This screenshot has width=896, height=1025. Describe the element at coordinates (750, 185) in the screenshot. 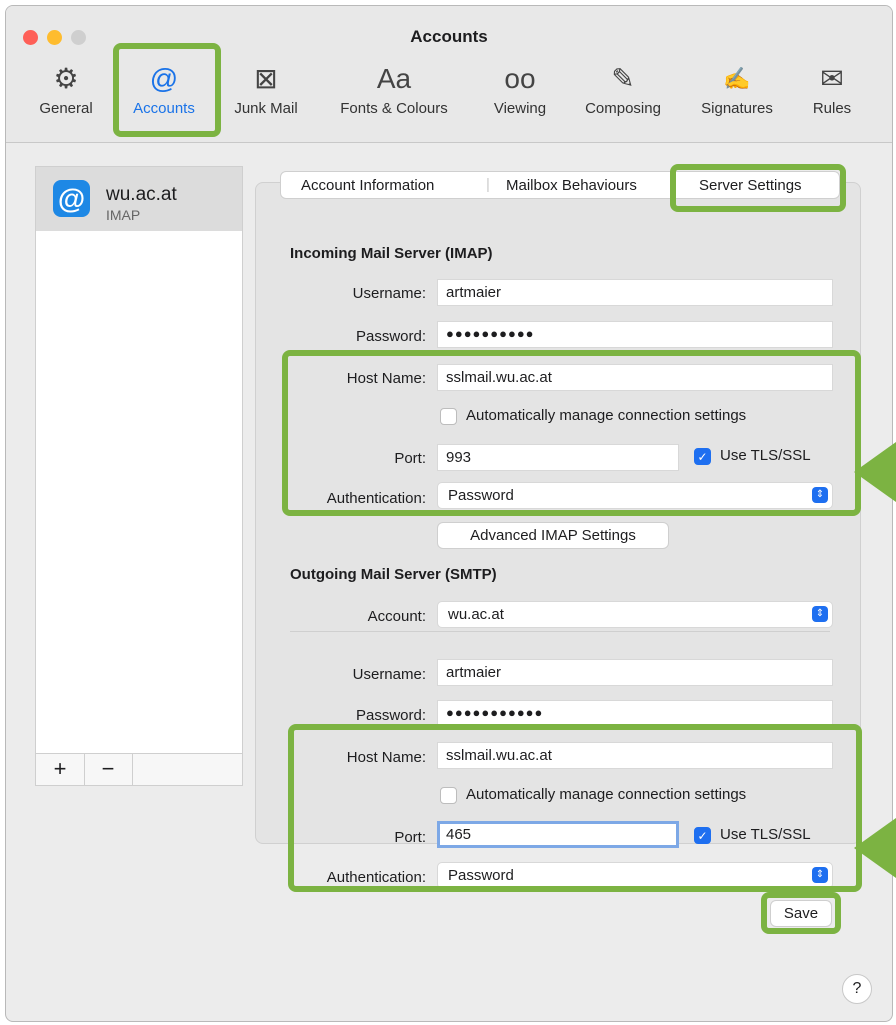

I see `tab-server-settings: Server Settings` at that location.